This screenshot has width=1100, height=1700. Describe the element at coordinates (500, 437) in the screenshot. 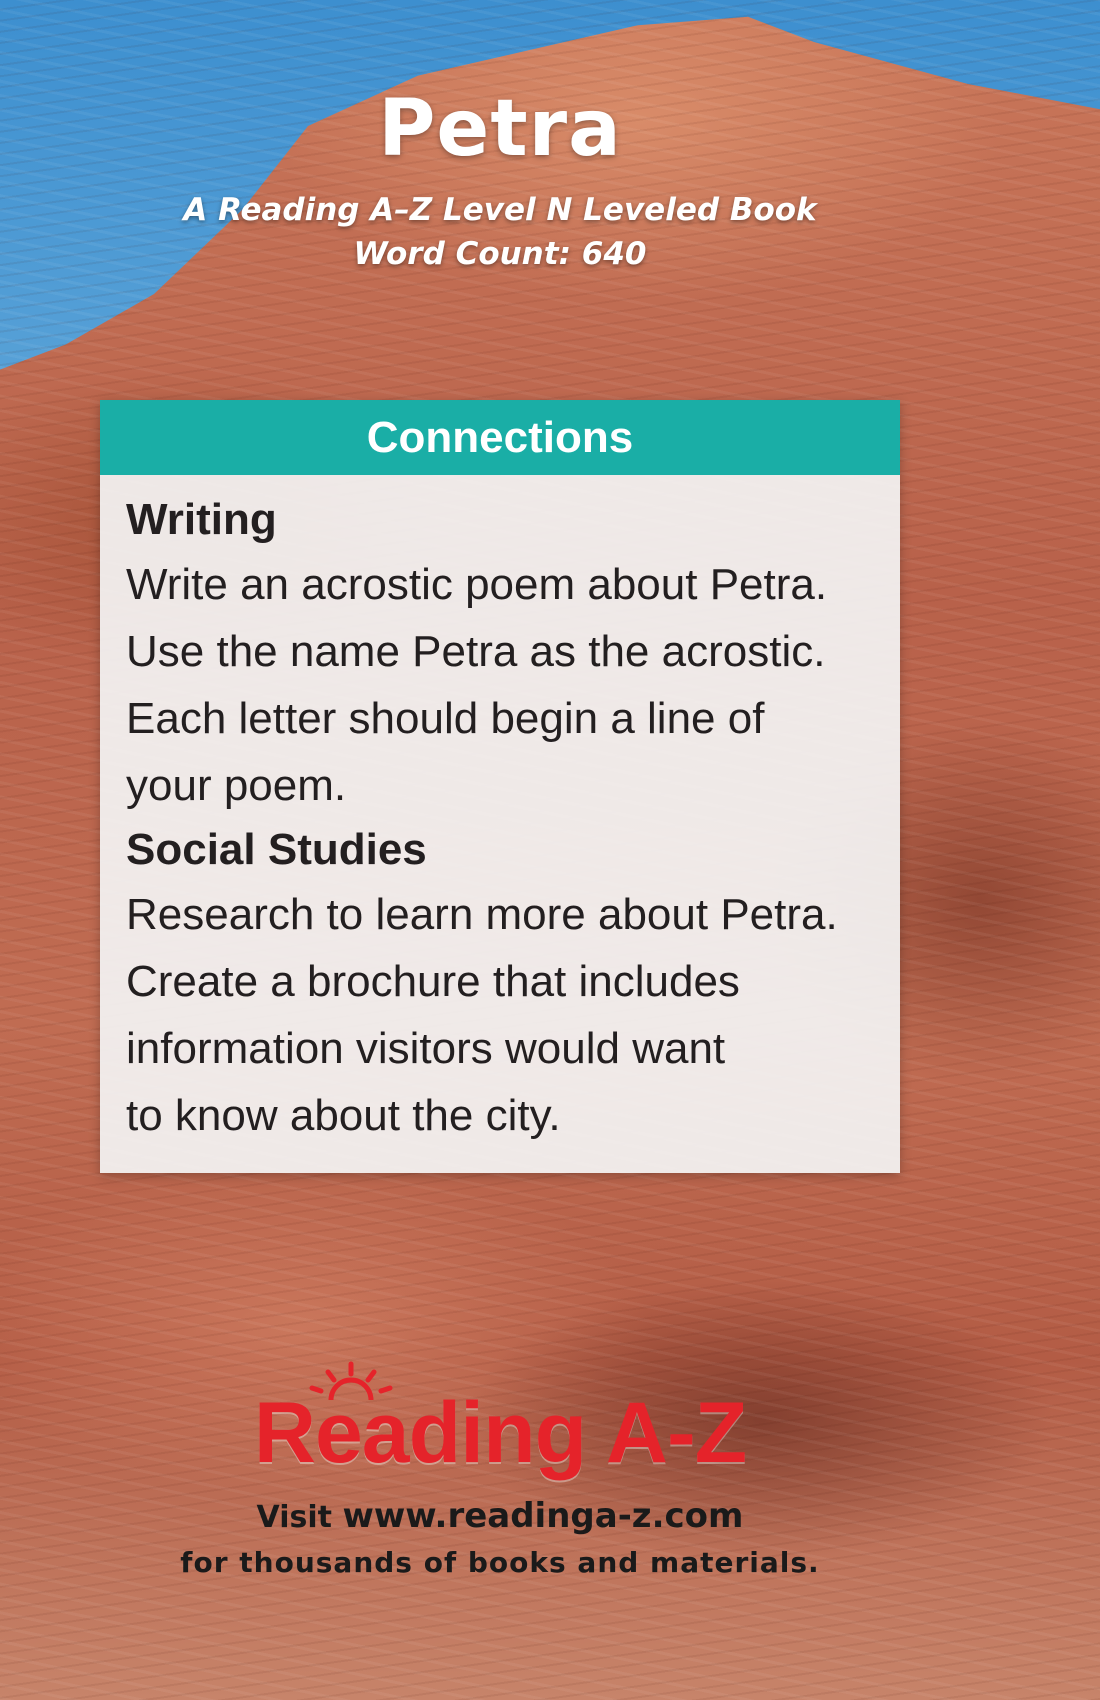

I see `connections-heading: Connections` at that location.